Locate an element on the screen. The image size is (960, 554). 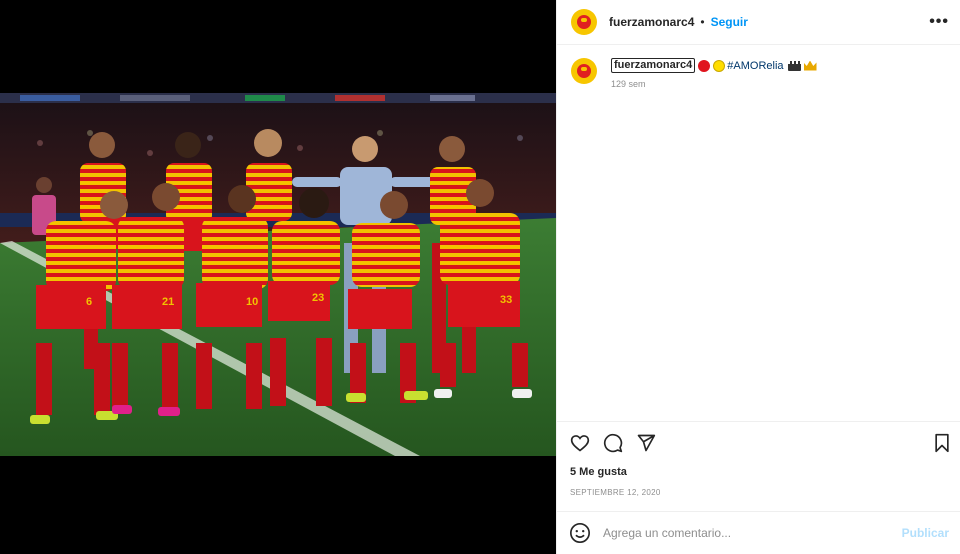
post-username: fuerzamonarc4 is located at coordinates (651, 22).